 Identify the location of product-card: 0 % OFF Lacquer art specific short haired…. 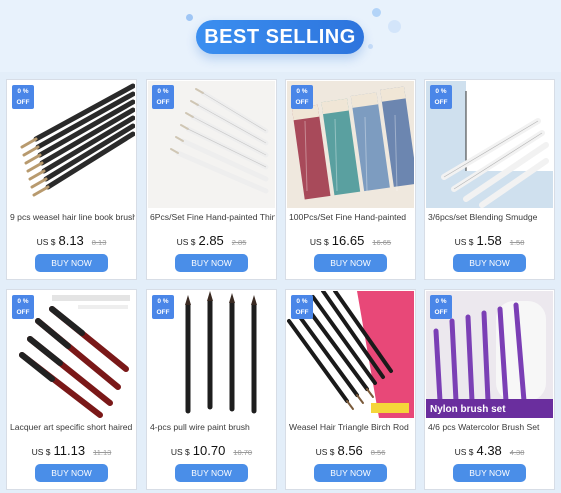
(71, 389).